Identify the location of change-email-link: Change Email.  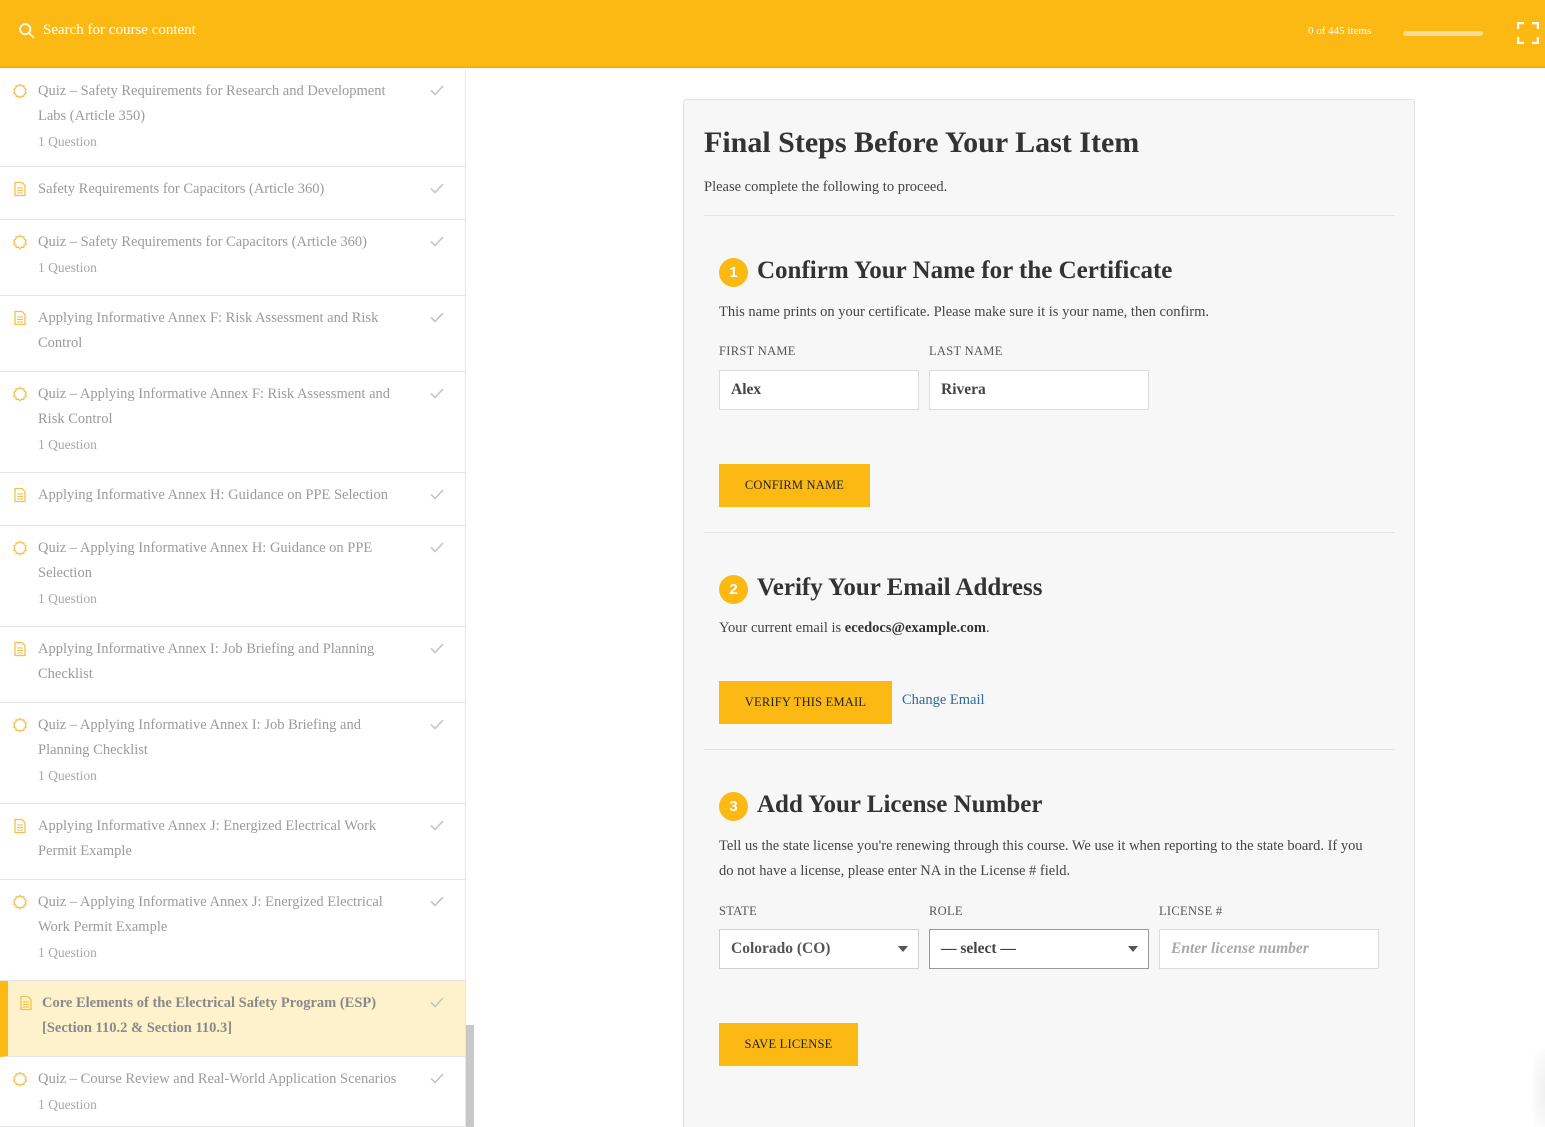
(943, 700).